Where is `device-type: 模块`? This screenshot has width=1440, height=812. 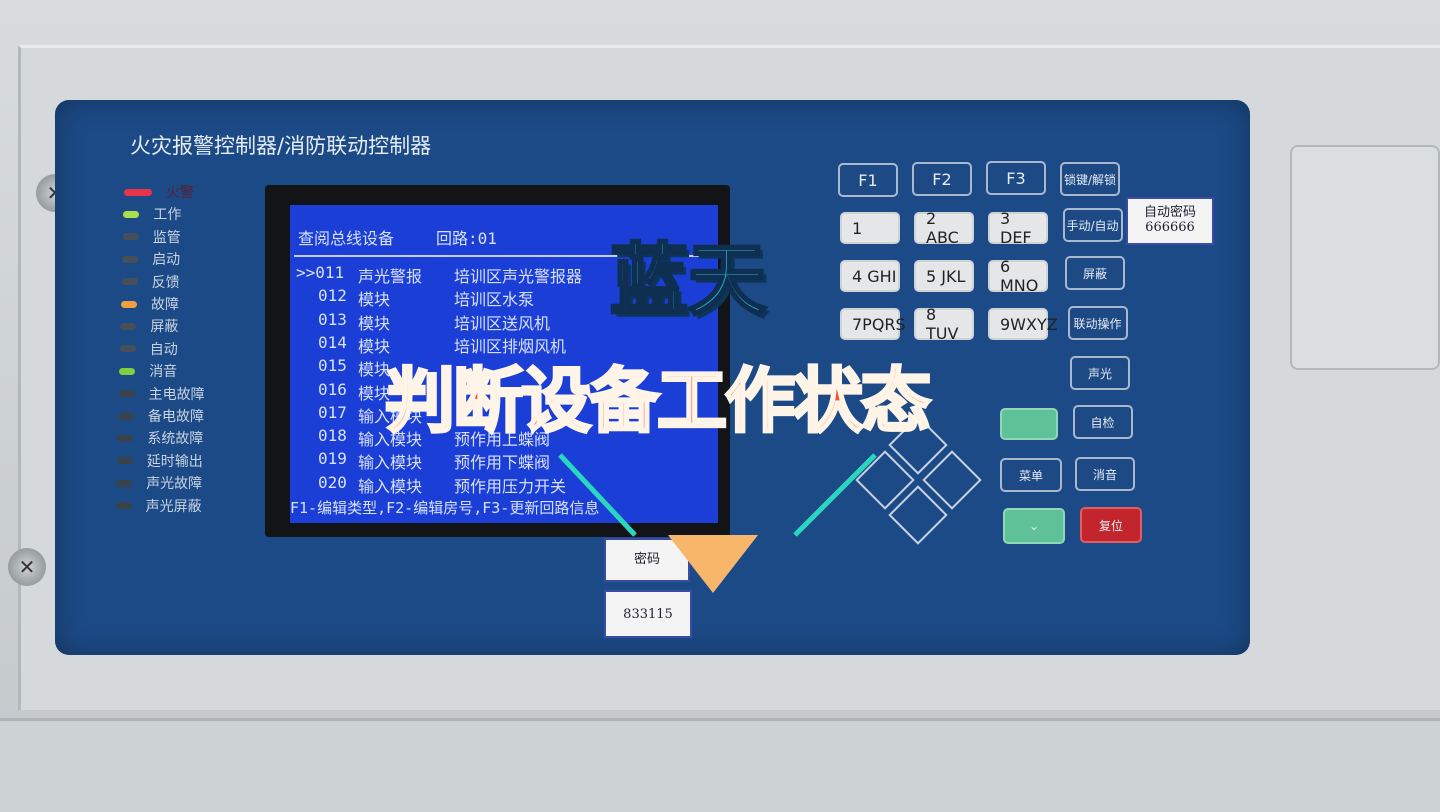 device-type: 模块 is located at coordinates (374, 323).